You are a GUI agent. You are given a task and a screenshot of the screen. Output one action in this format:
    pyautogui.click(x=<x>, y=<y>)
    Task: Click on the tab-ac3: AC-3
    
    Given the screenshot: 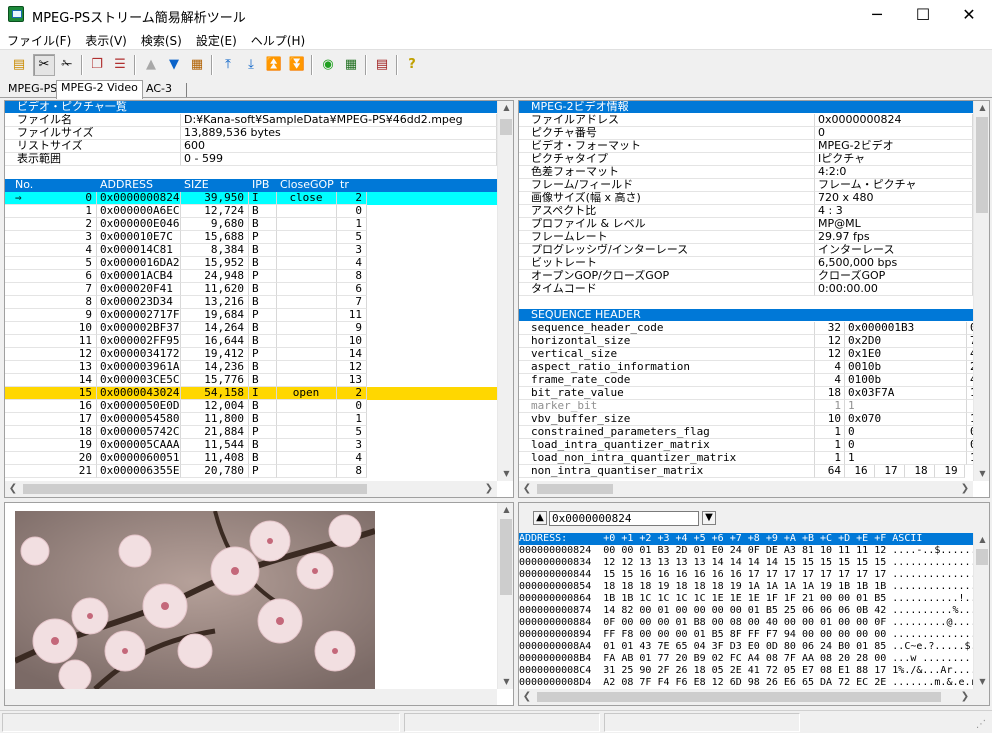 What is the action you would take?
    pyautogui.click(x=159, y=90)
    